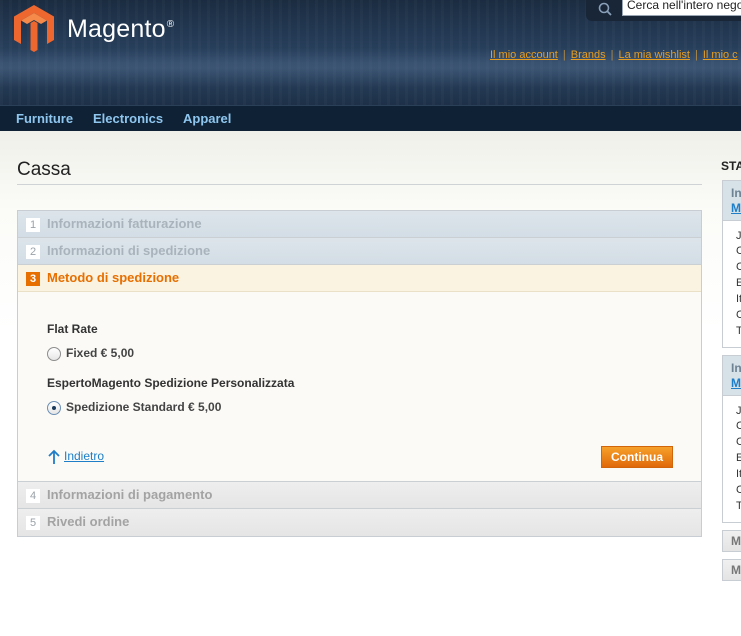 The height and width of the screenshot is (636, 741). Describe the element at coordinates (637, 457) in the screenshot. I see `continue-button: Continua` at that location.